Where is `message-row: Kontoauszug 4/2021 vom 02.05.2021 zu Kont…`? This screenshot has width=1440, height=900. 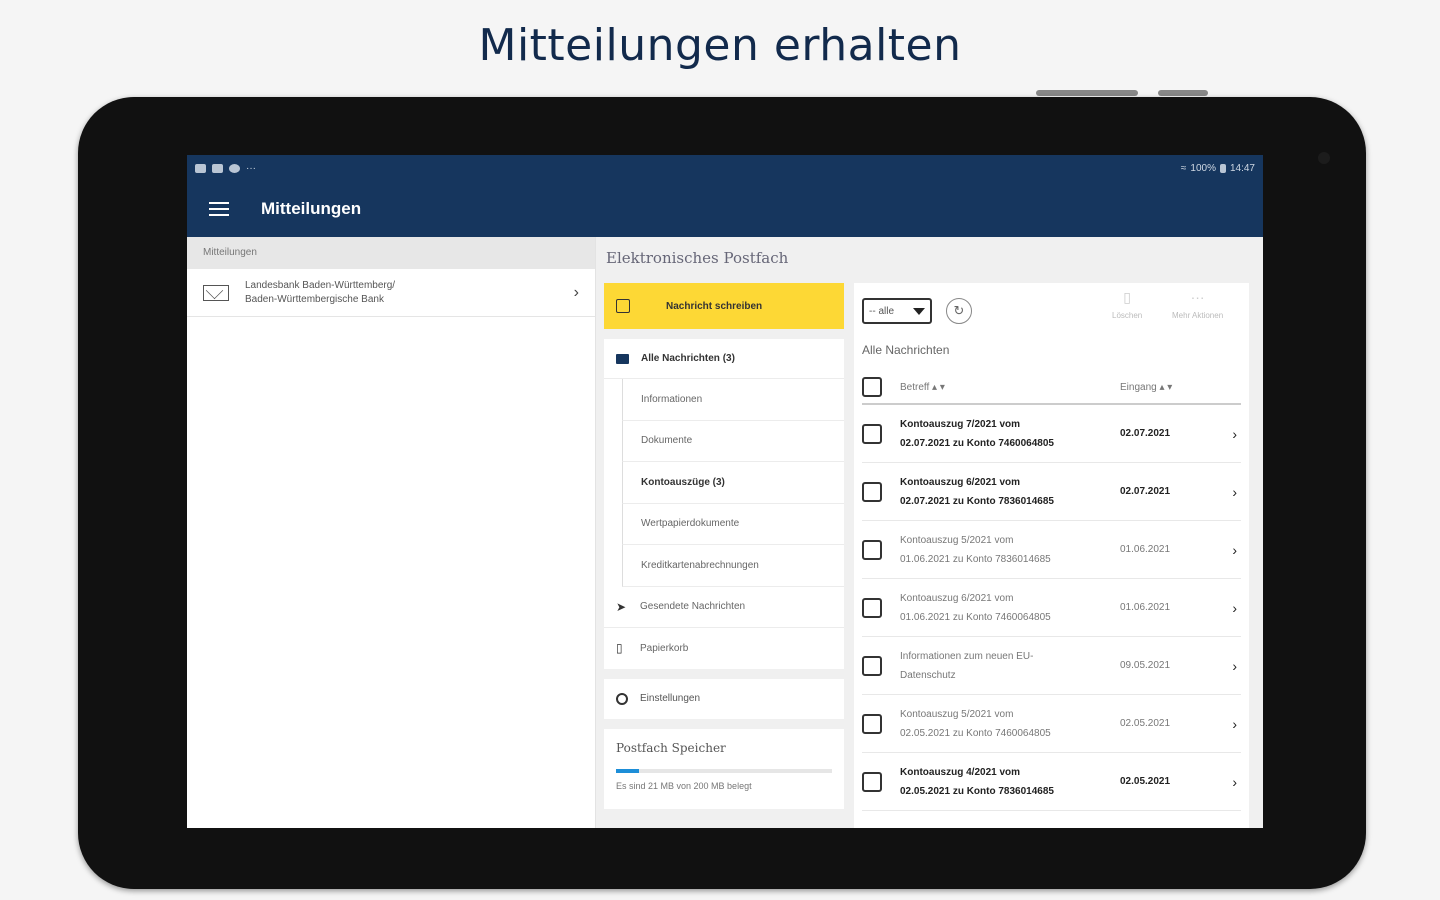
message-row: Kontoauszug 4/2021 vom 02.05.2021 zu Kont… is located at coordinates (1051, 782).